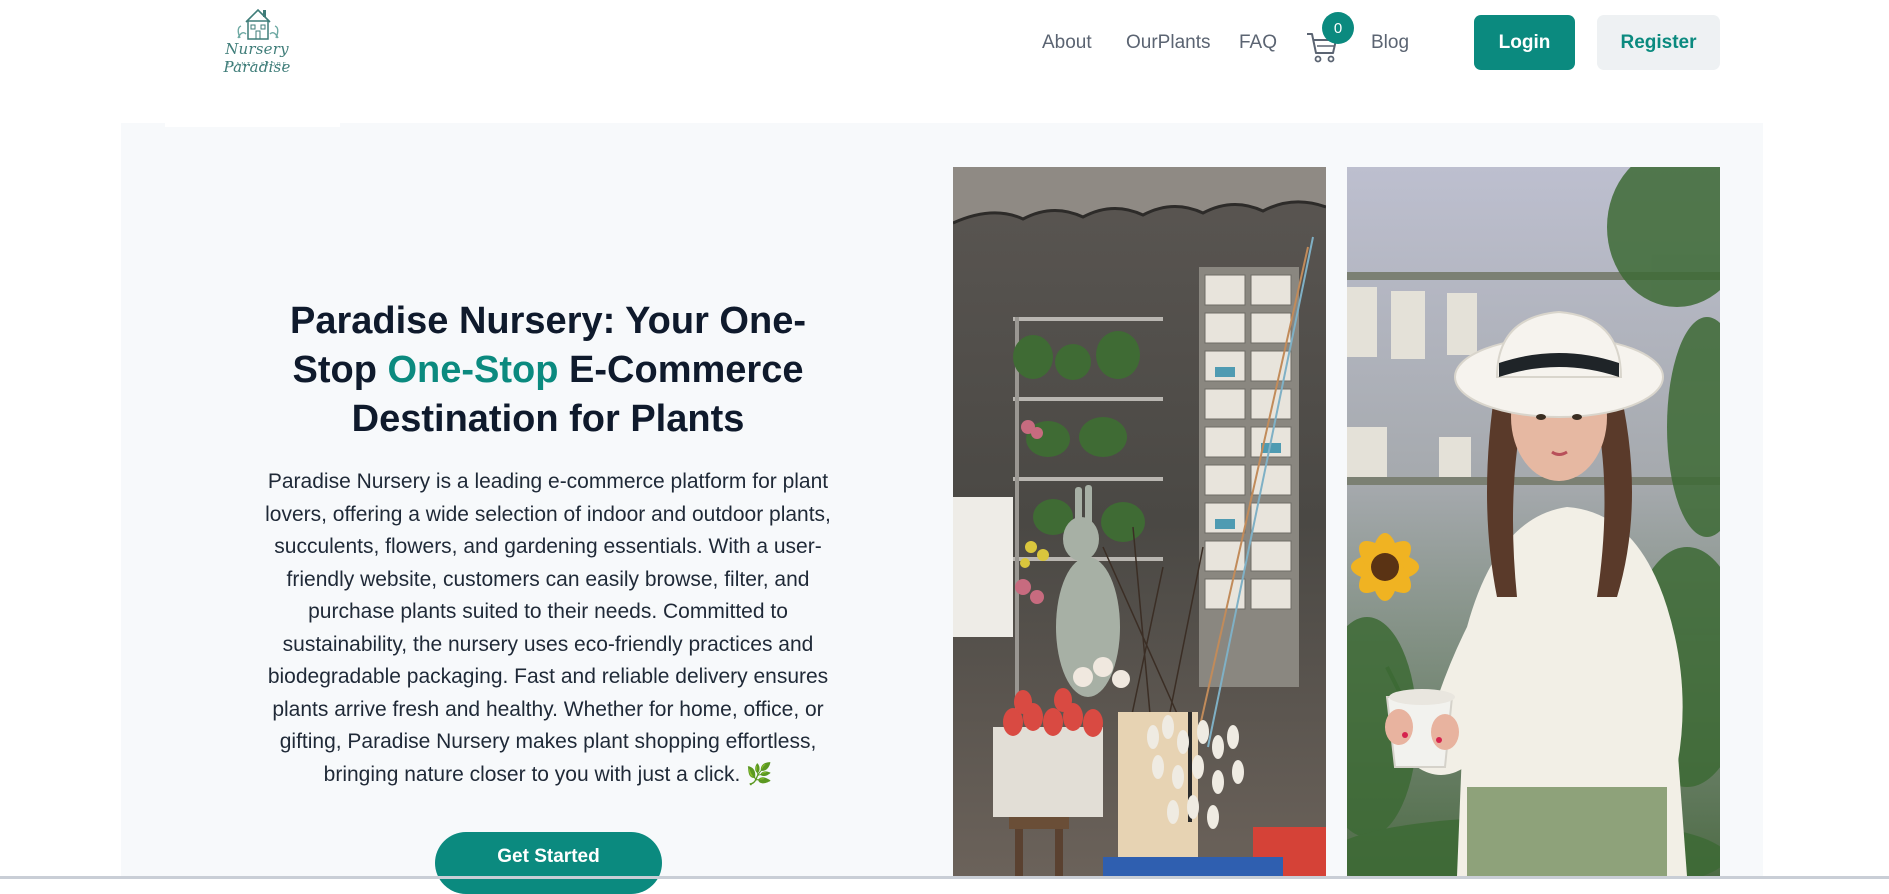  What do you see at coordinates (1390, 43) in the screenshot?
I see `nav-blog-link: Blog` at bounding box center [1390, 43].